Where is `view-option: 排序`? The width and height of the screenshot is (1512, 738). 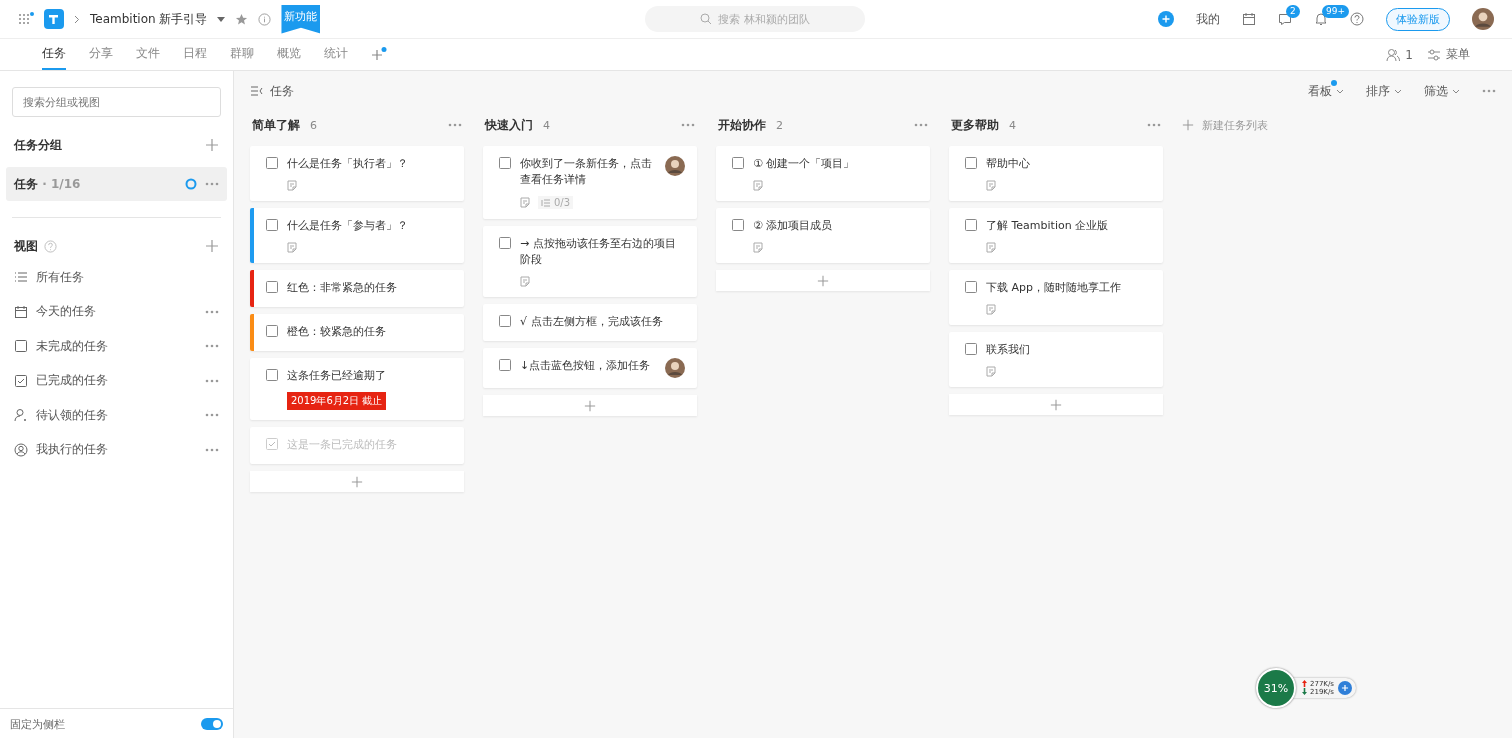 view-option: 排序 is located at coordinates (1384, 91).